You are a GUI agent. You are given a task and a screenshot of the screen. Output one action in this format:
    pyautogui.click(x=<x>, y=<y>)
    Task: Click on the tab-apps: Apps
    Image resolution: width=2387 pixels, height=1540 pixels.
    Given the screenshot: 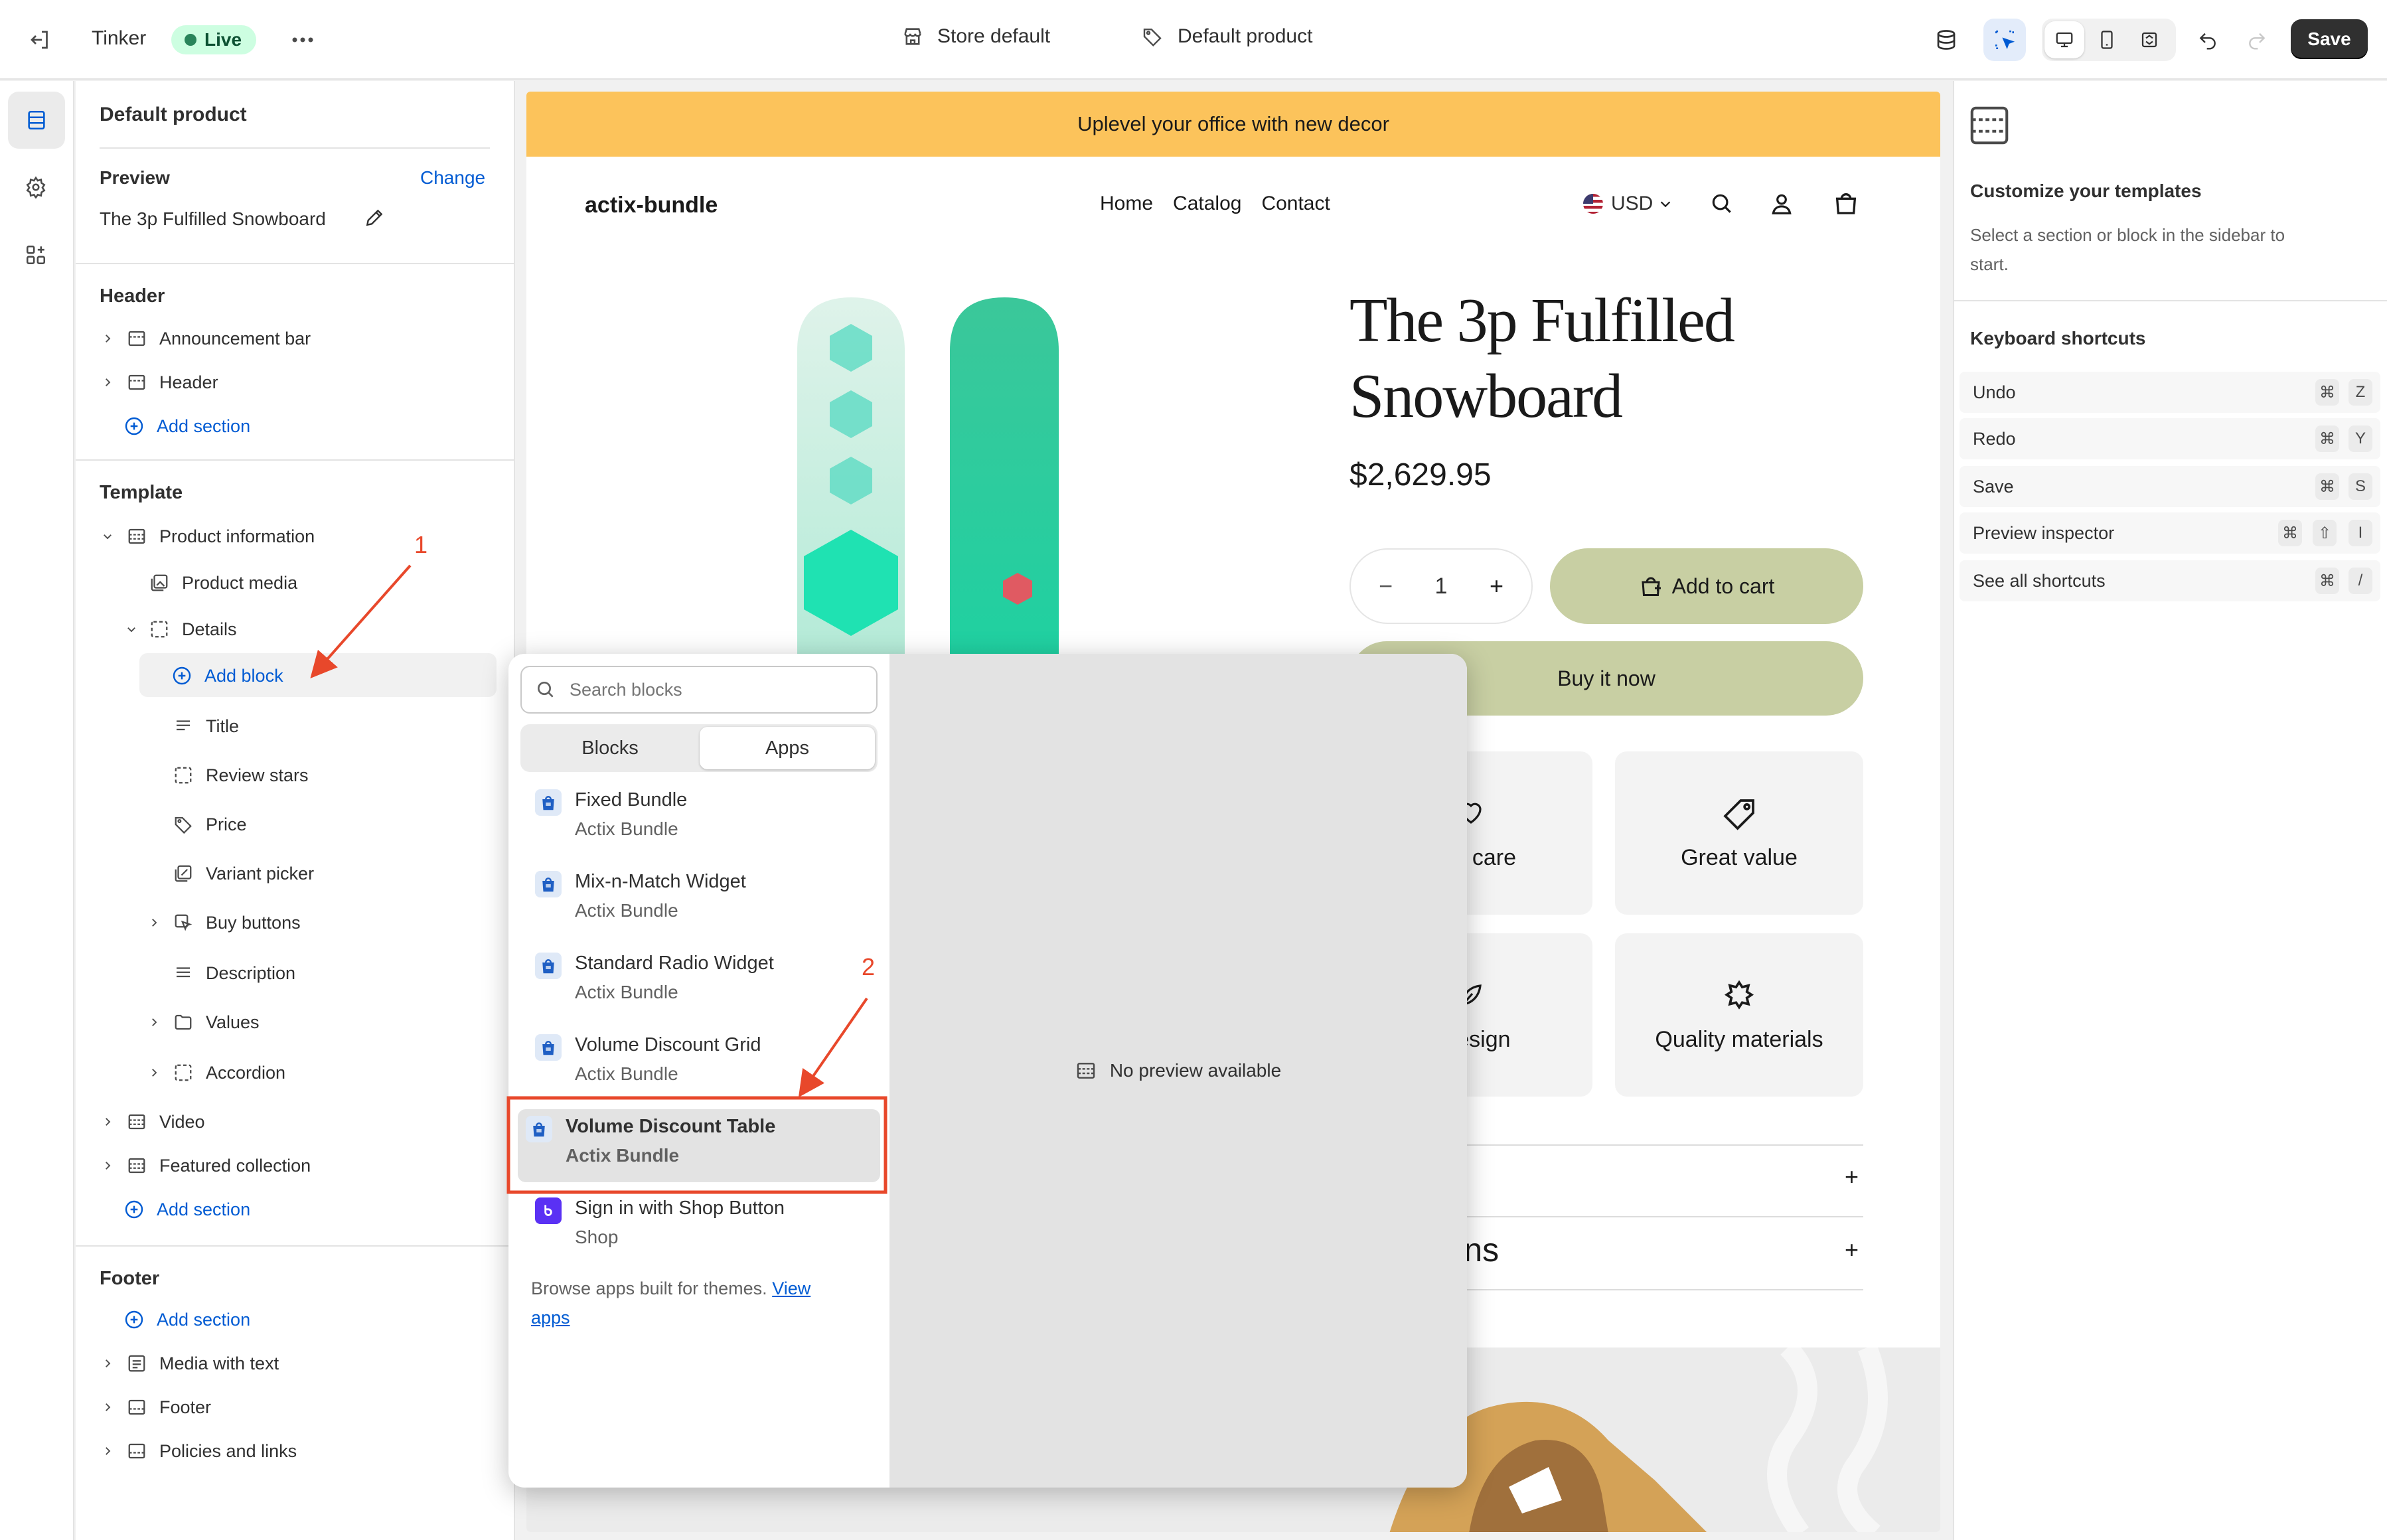 What is the action you would take?
    pyautogui.click(x=788, y=748)
    